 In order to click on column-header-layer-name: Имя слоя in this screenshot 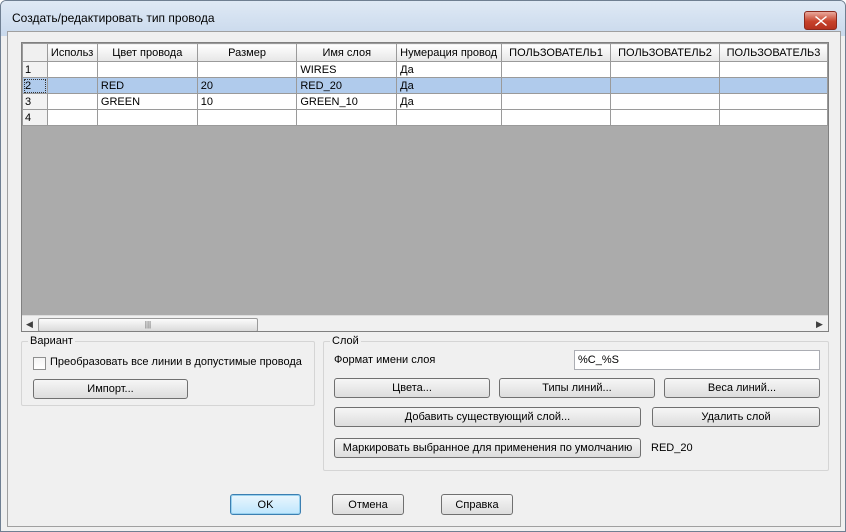, I will do `click(347, 52)`.